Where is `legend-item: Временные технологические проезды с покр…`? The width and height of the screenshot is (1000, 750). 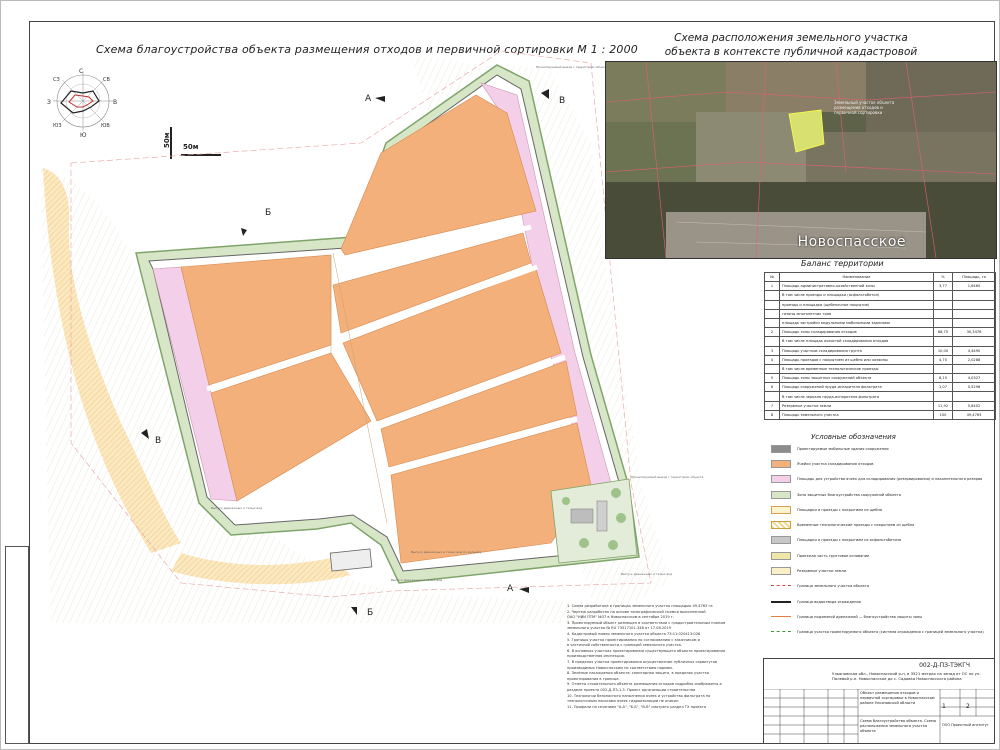 legend-item: Временные технологические проезды с покр… is located at coordinates (882, 524).